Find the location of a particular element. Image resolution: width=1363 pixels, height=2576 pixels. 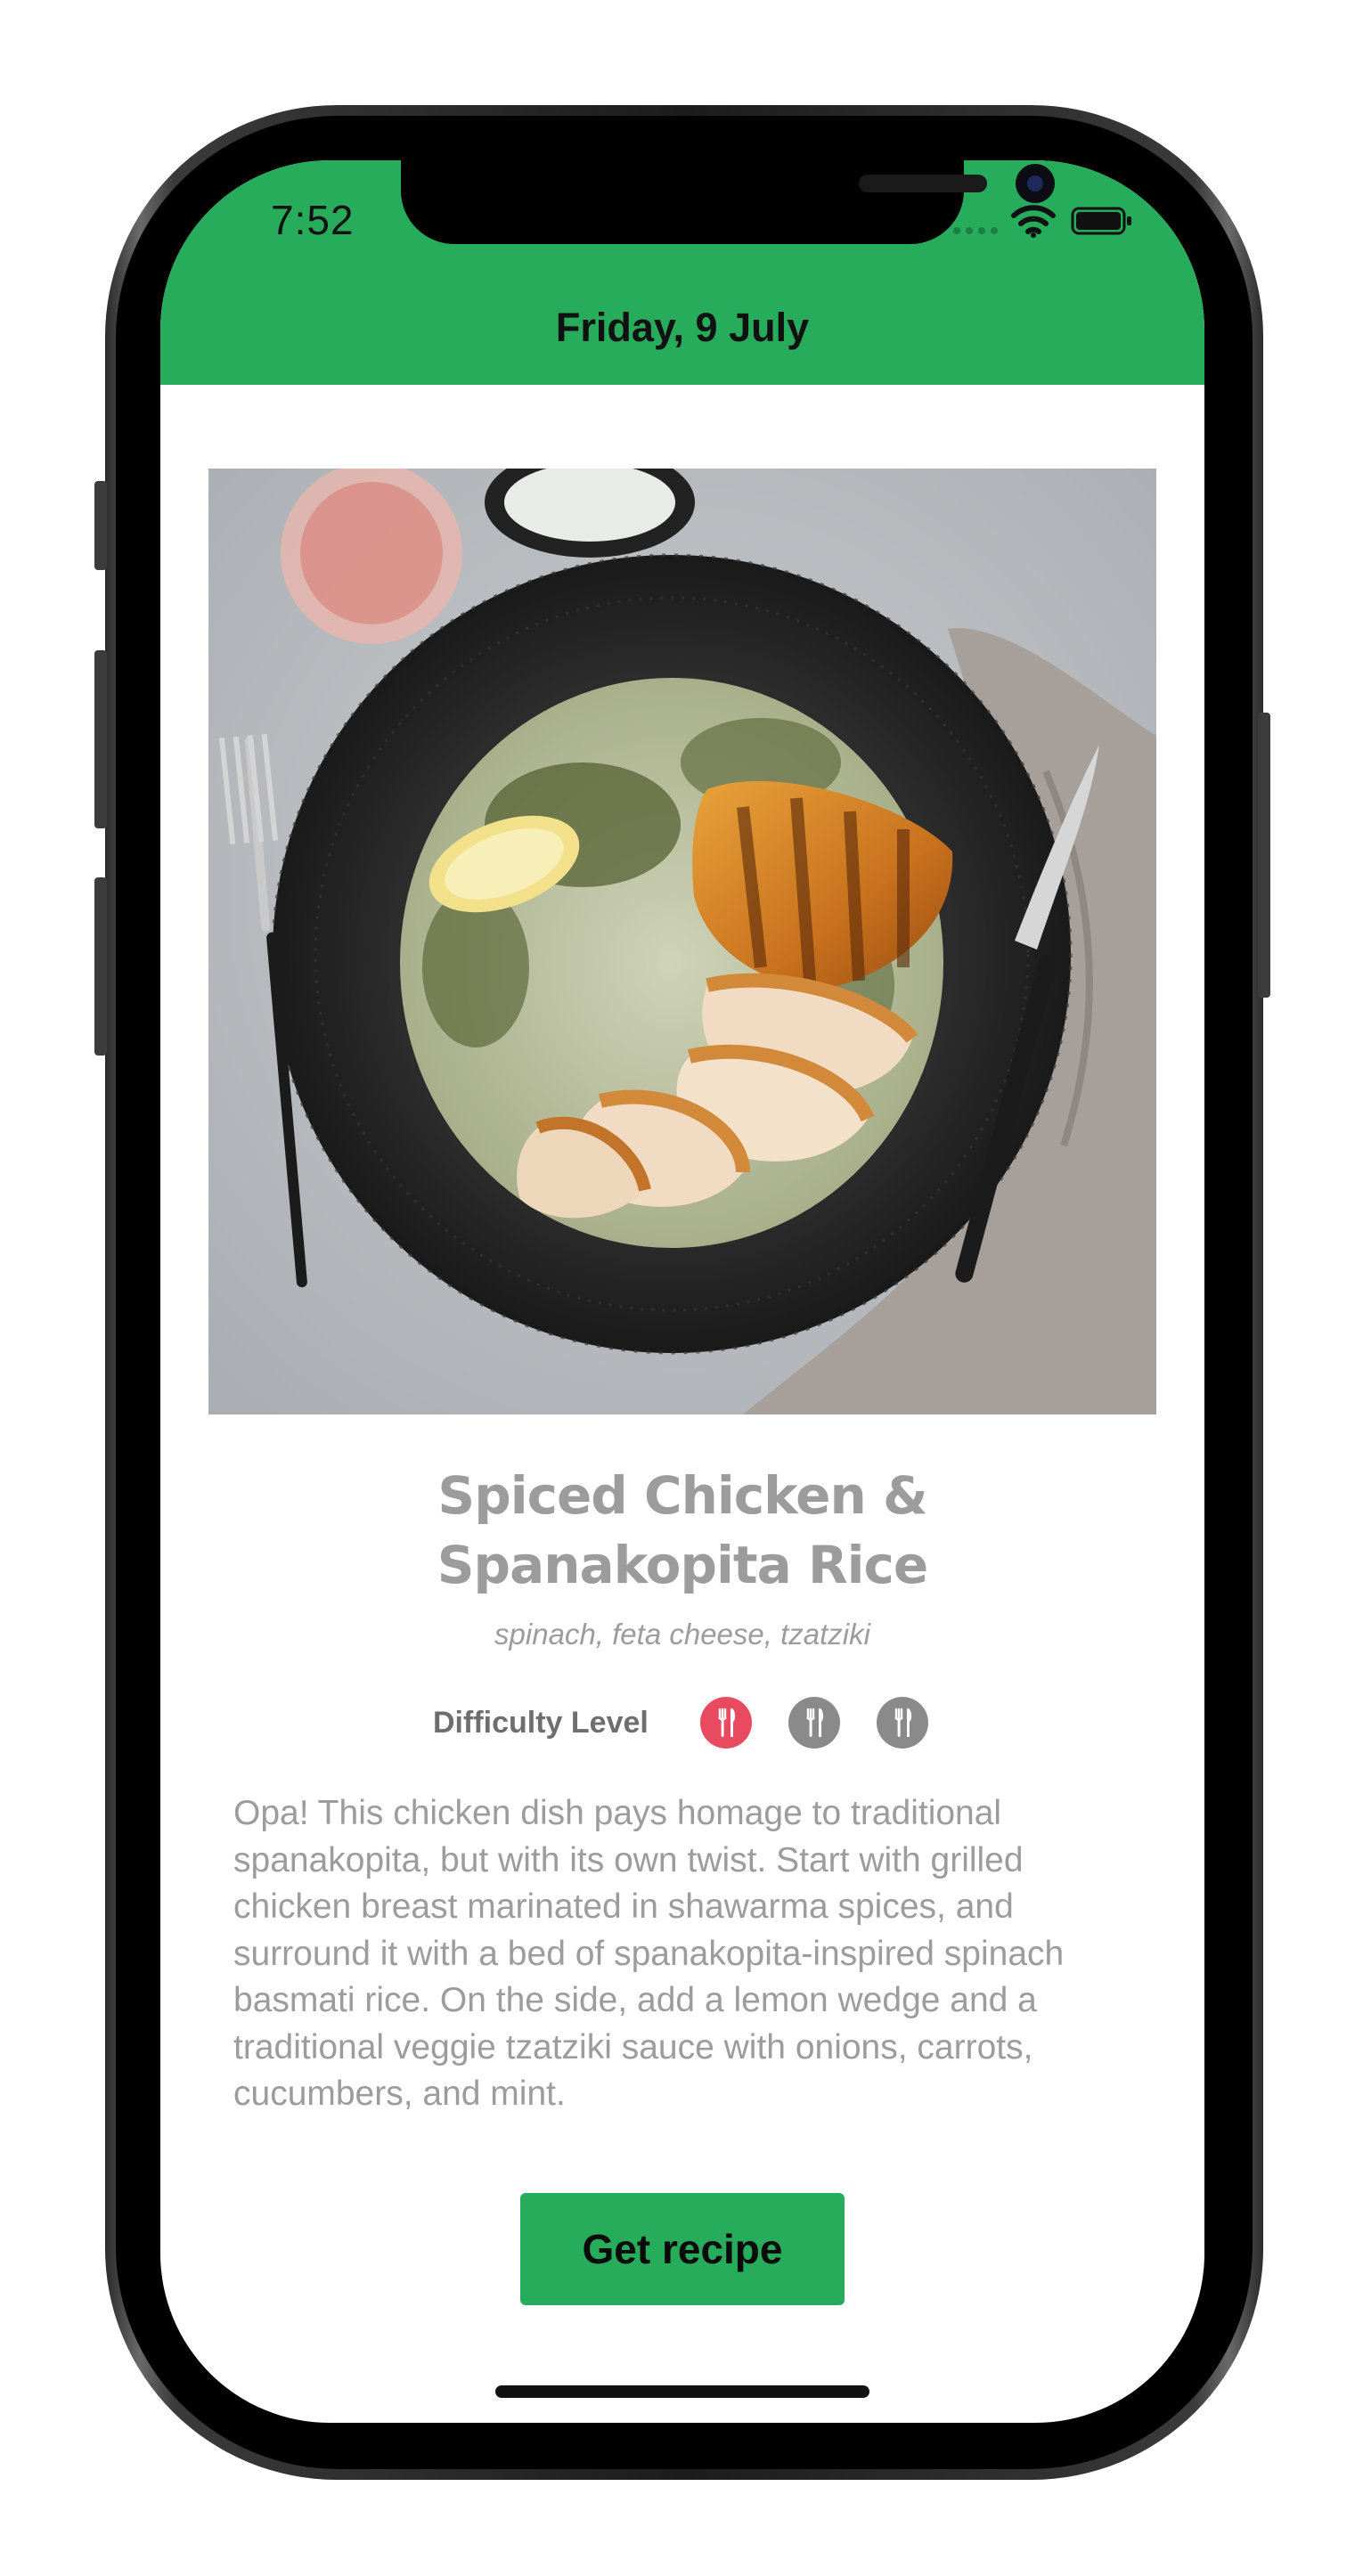

battery-icon is located at coordinates (1101, 221).